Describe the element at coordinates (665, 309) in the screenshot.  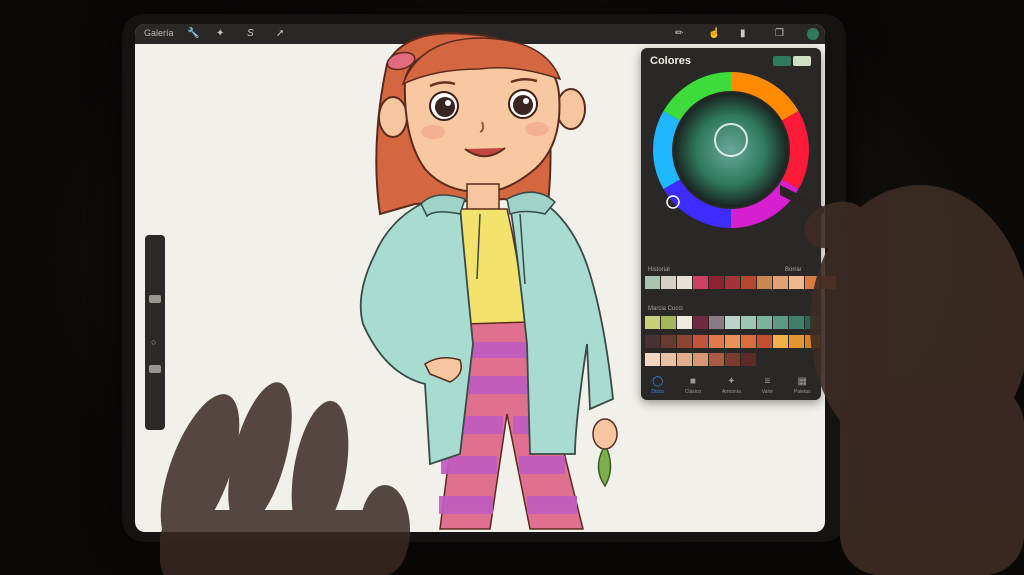
I see `palette-name: Marcia Cucci` at that location.